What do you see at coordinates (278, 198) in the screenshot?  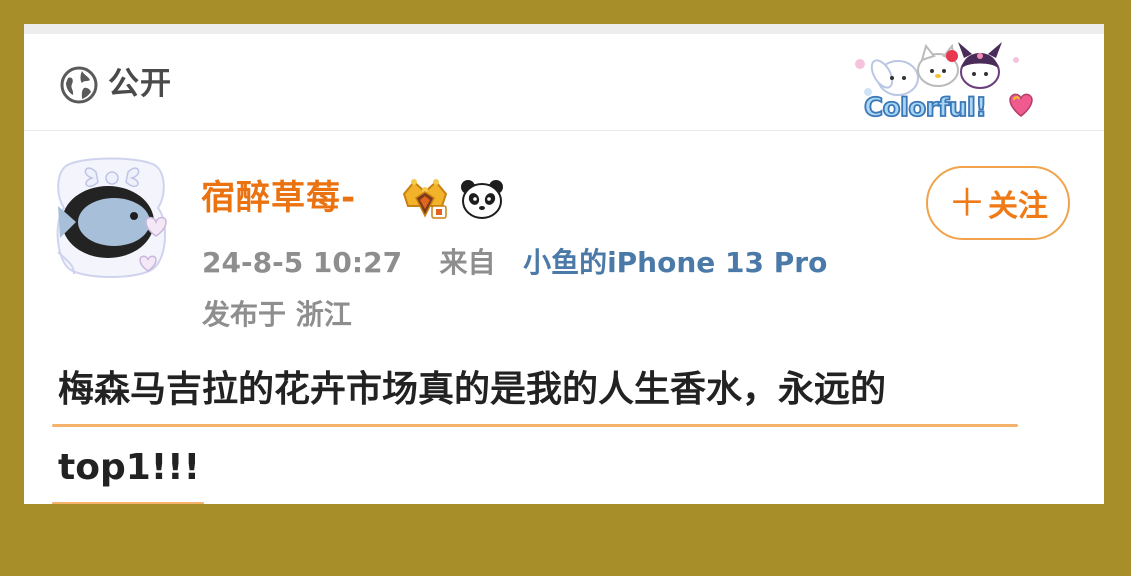 I see `author-name: 宿醉草莓-` at bounding box center [278, 198].